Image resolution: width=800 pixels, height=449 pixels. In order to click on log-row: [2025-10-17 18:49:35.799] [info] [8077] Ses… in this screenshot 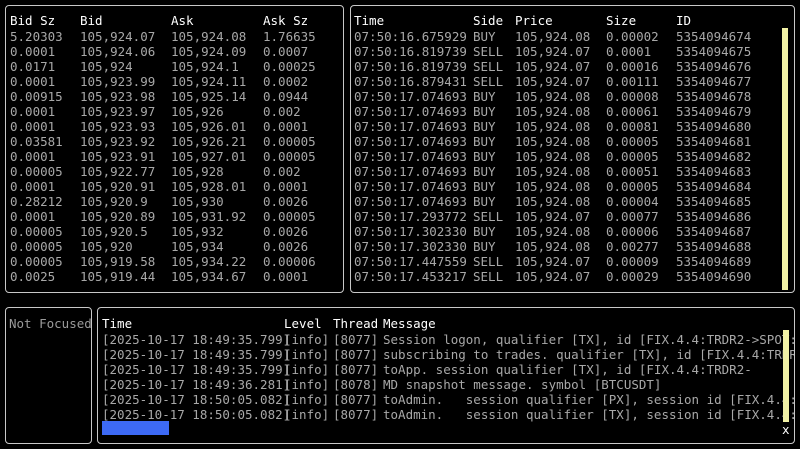, I will do `click(446, 339)`.